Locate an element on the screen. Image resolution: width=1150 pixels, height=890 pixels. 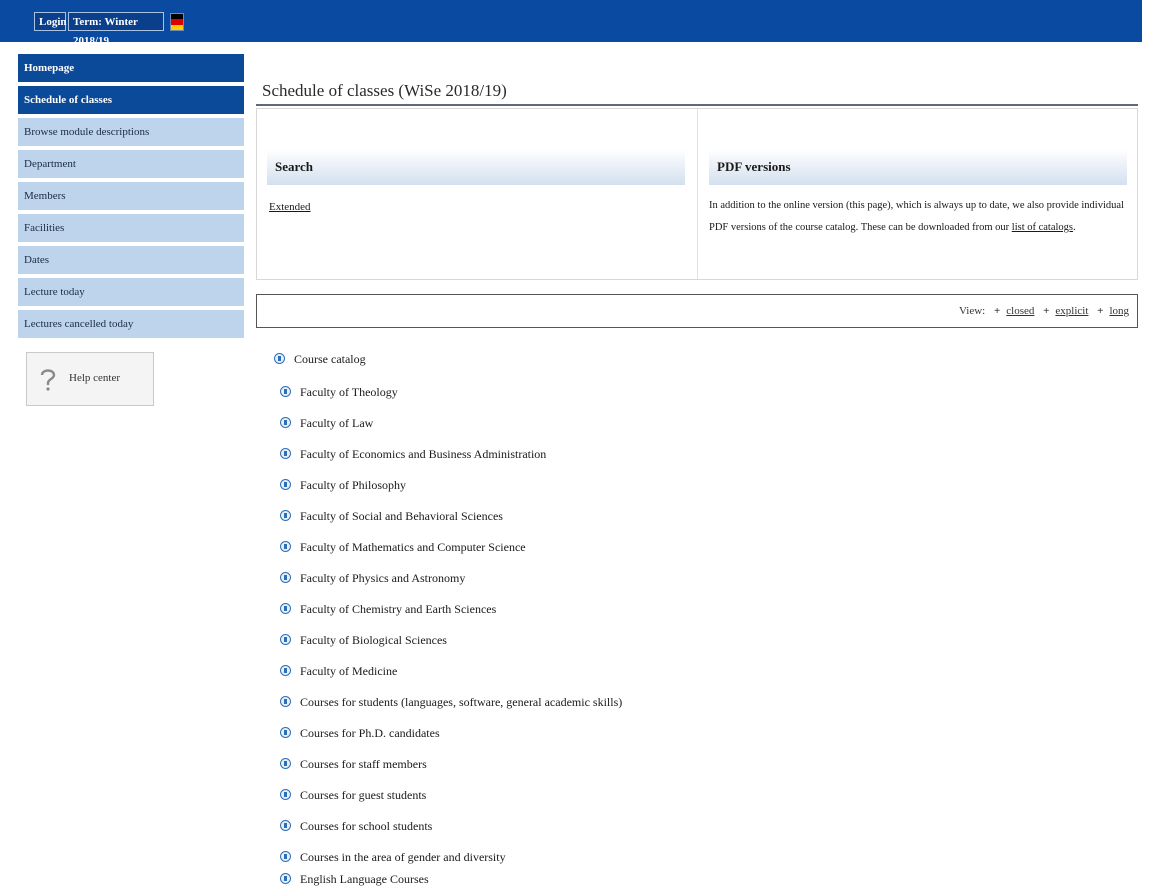
top-bar: Login Term: Winter 2018/19 is located at coordinates (571, 23).